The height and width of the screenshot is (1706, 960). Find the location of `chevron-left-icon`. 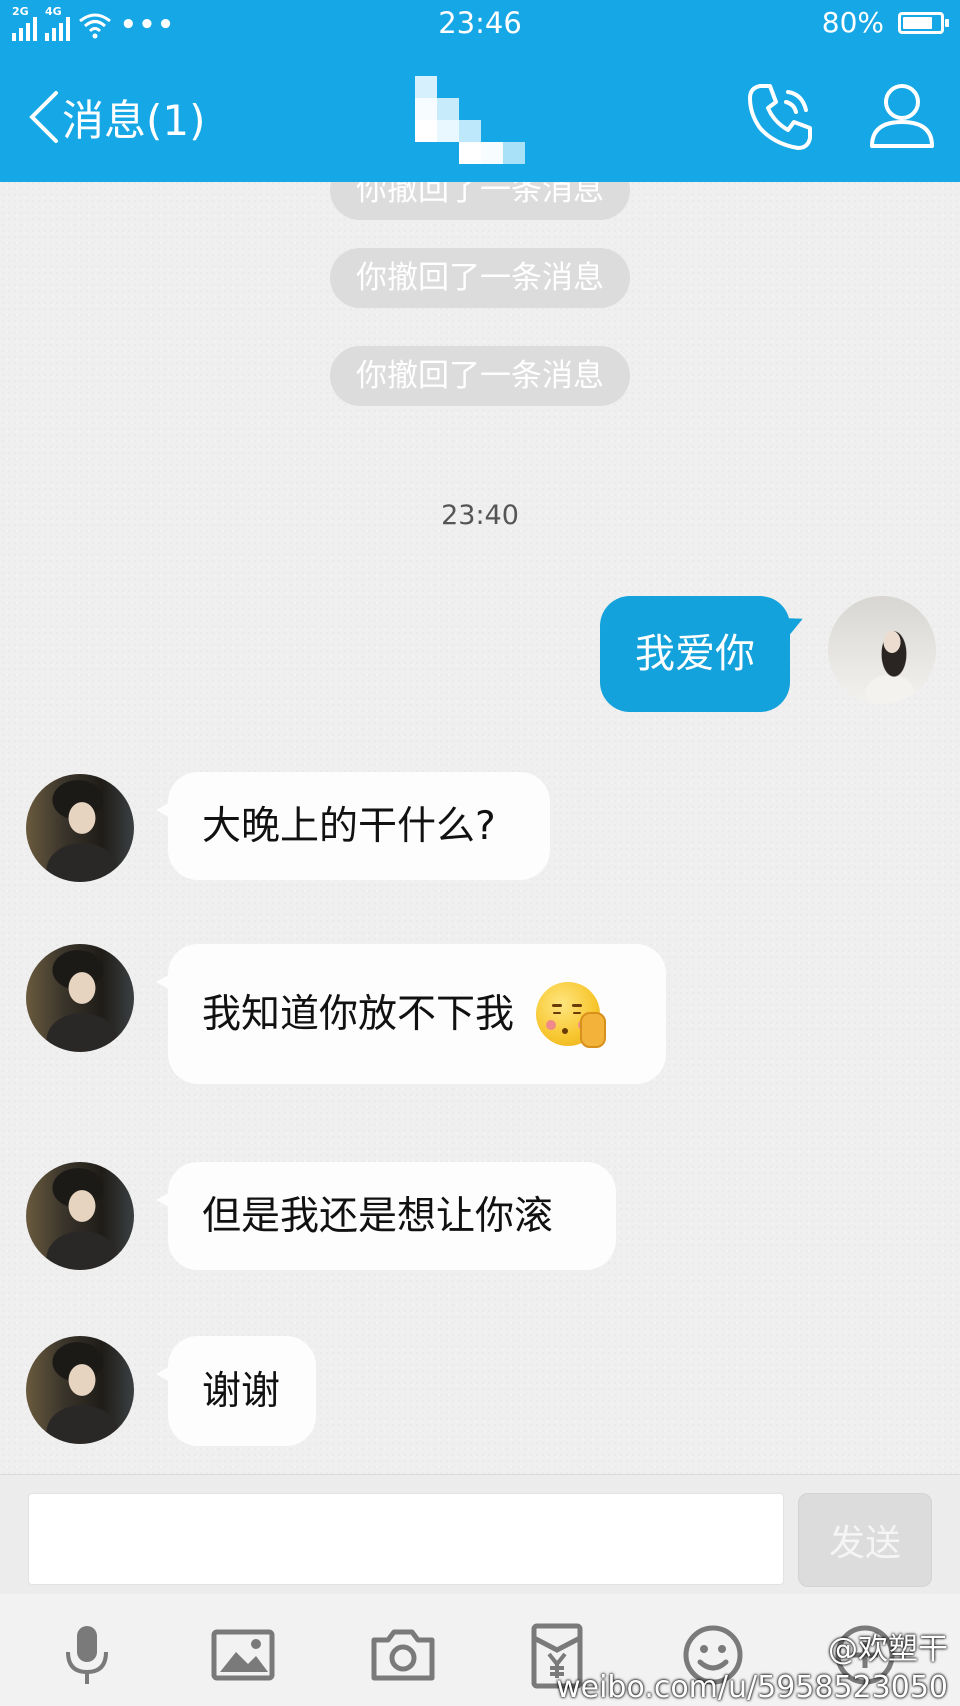

chevron-left-icon is located at coordinates (43, 117).